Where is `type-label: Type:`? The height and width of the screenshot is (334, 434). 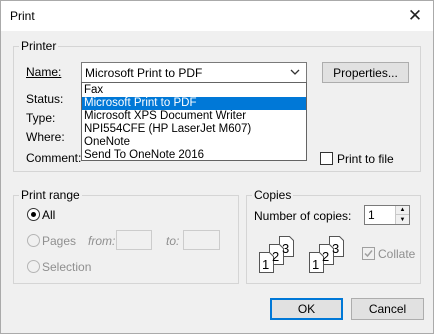 type-label: Type: is located at coordinates (41, 118).